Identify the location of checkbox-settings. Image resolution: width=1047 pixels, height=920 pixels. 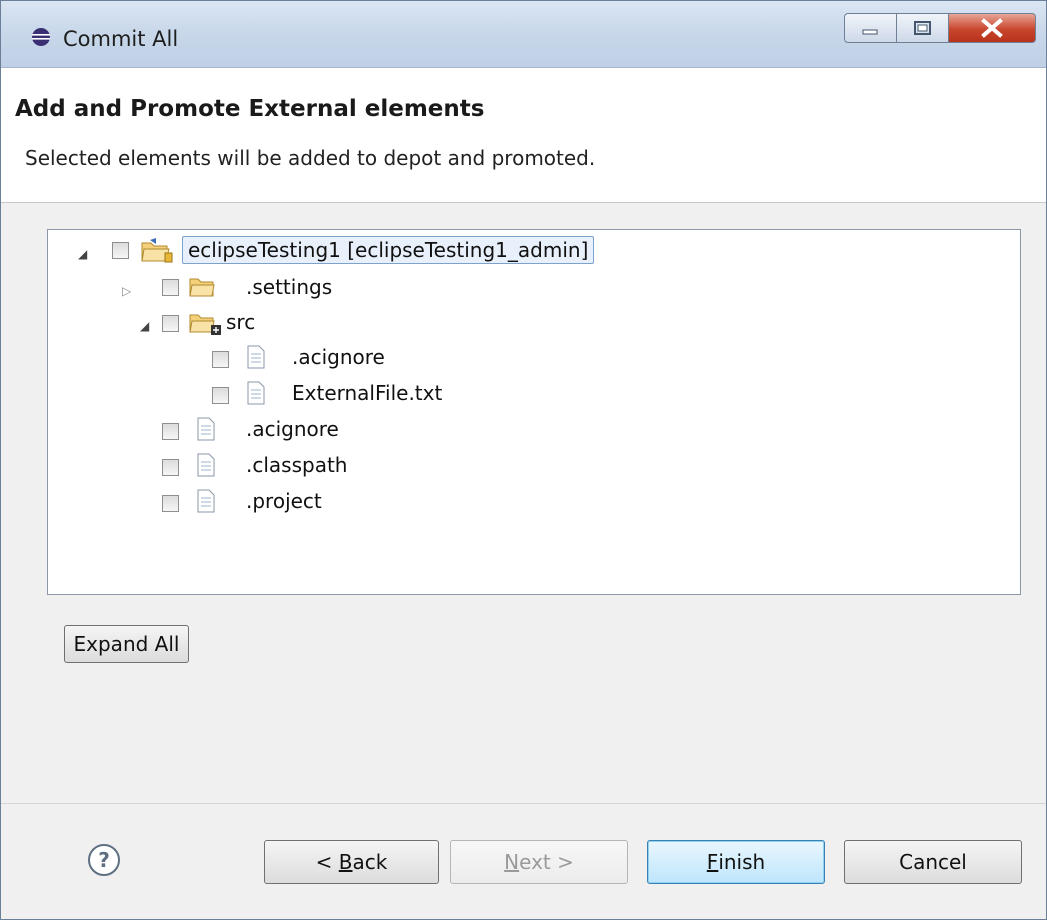
(170, 287).